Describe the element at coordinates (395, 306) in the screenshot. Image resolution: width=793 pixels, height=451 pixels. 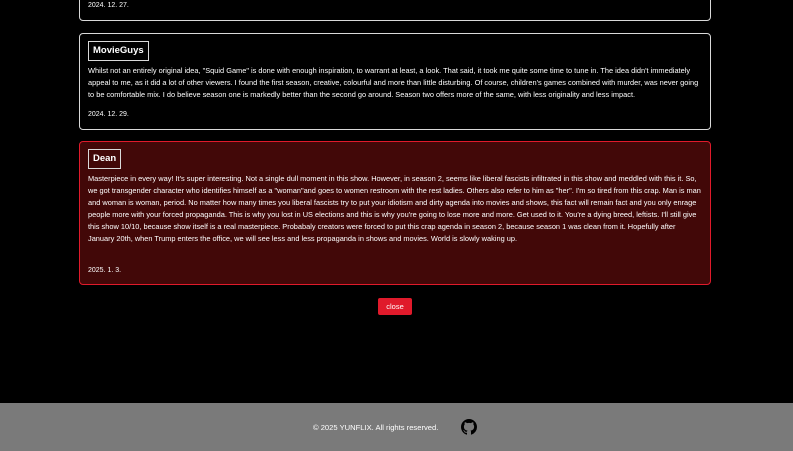
I see `close-button: close` at that location.